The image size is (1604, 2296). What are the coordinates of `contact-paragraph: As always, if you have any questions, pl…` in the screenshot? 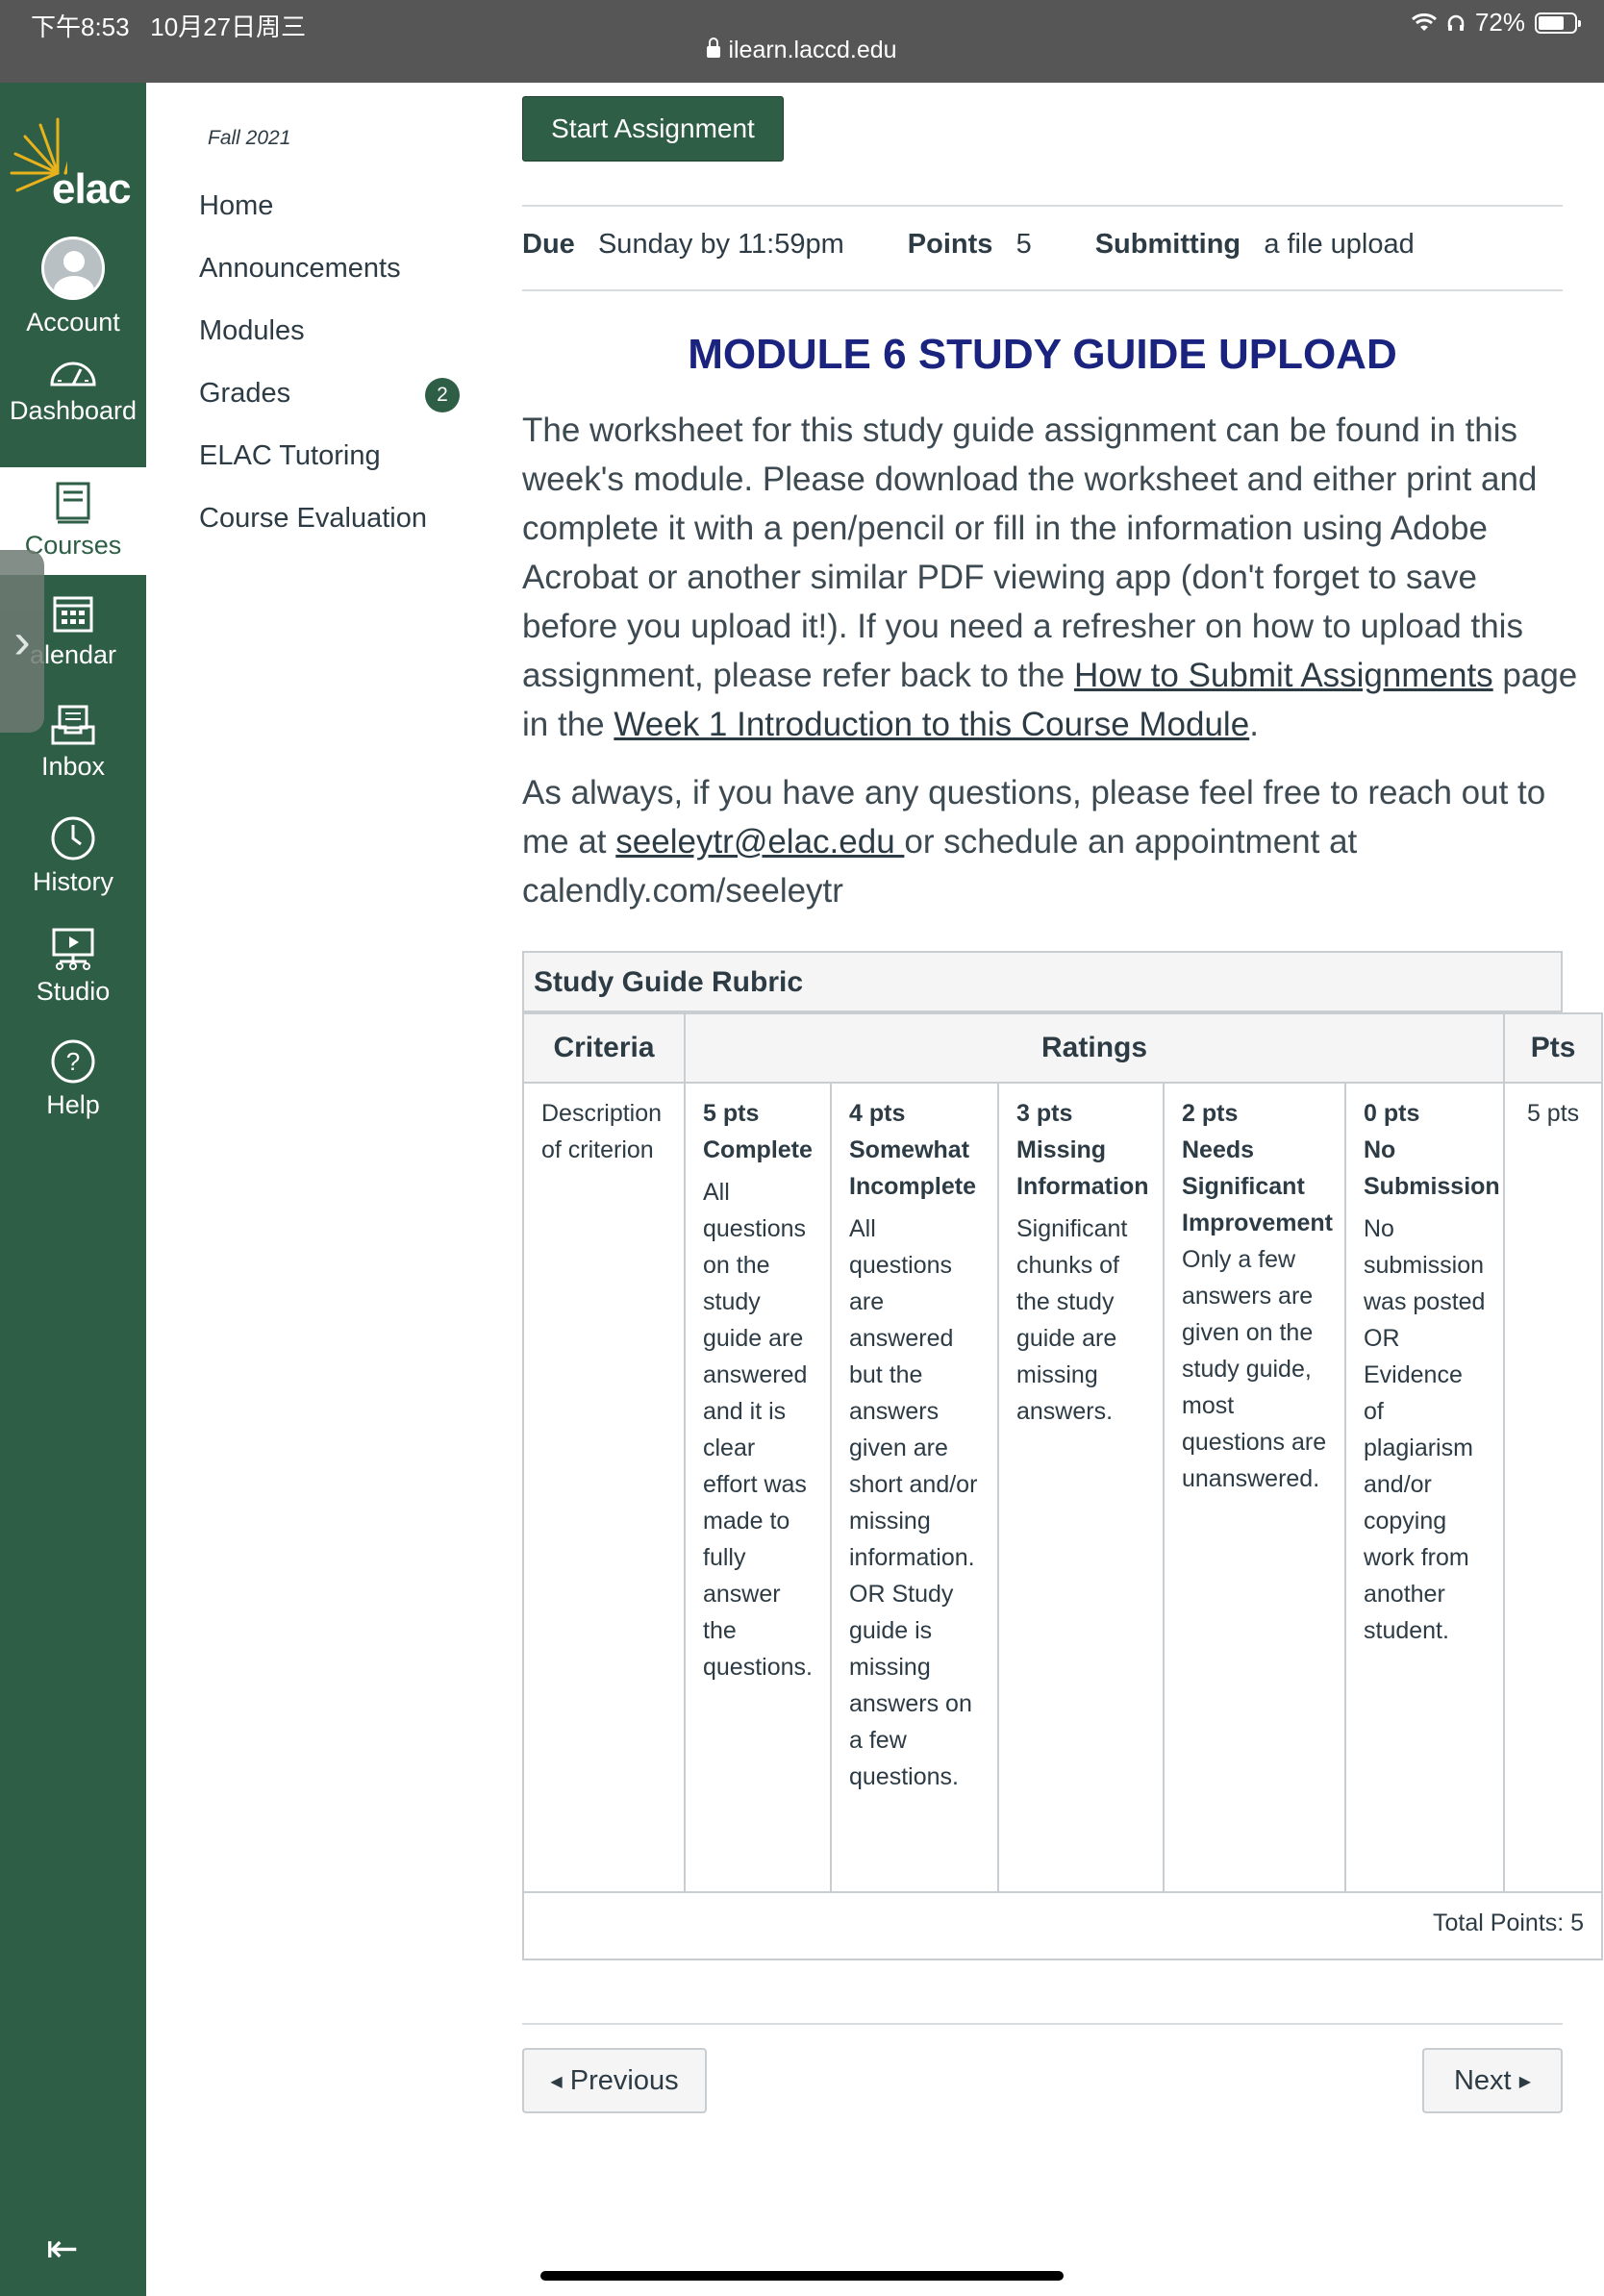 It's located at (1034, 842).